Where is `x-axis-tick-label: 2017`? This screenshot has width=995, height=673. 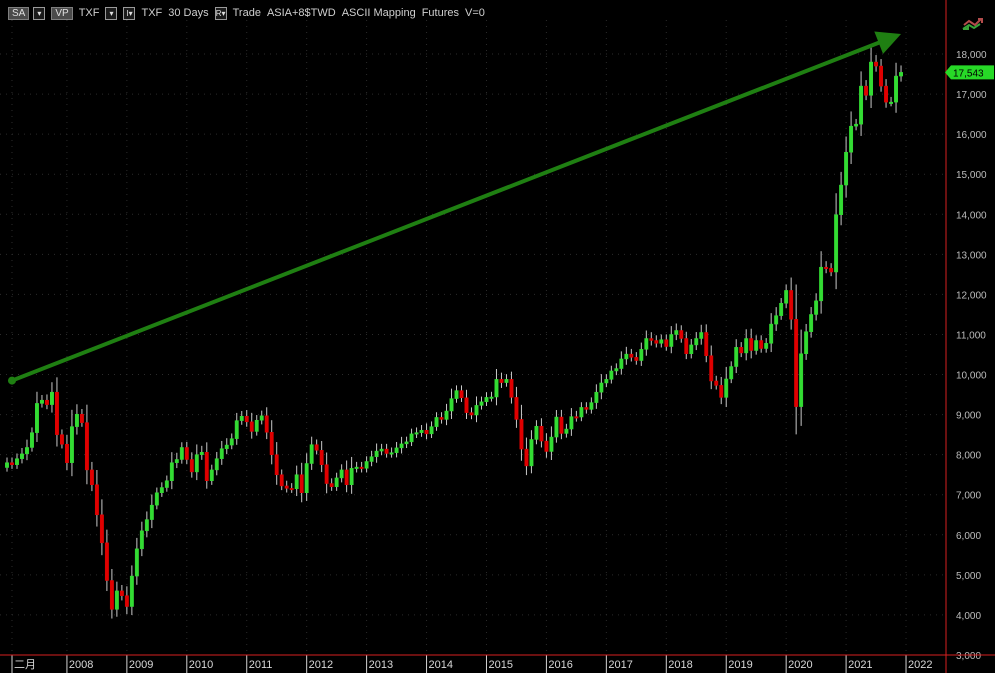
x-axis-tick-label: 2017 is located at coordinates (620, 665).